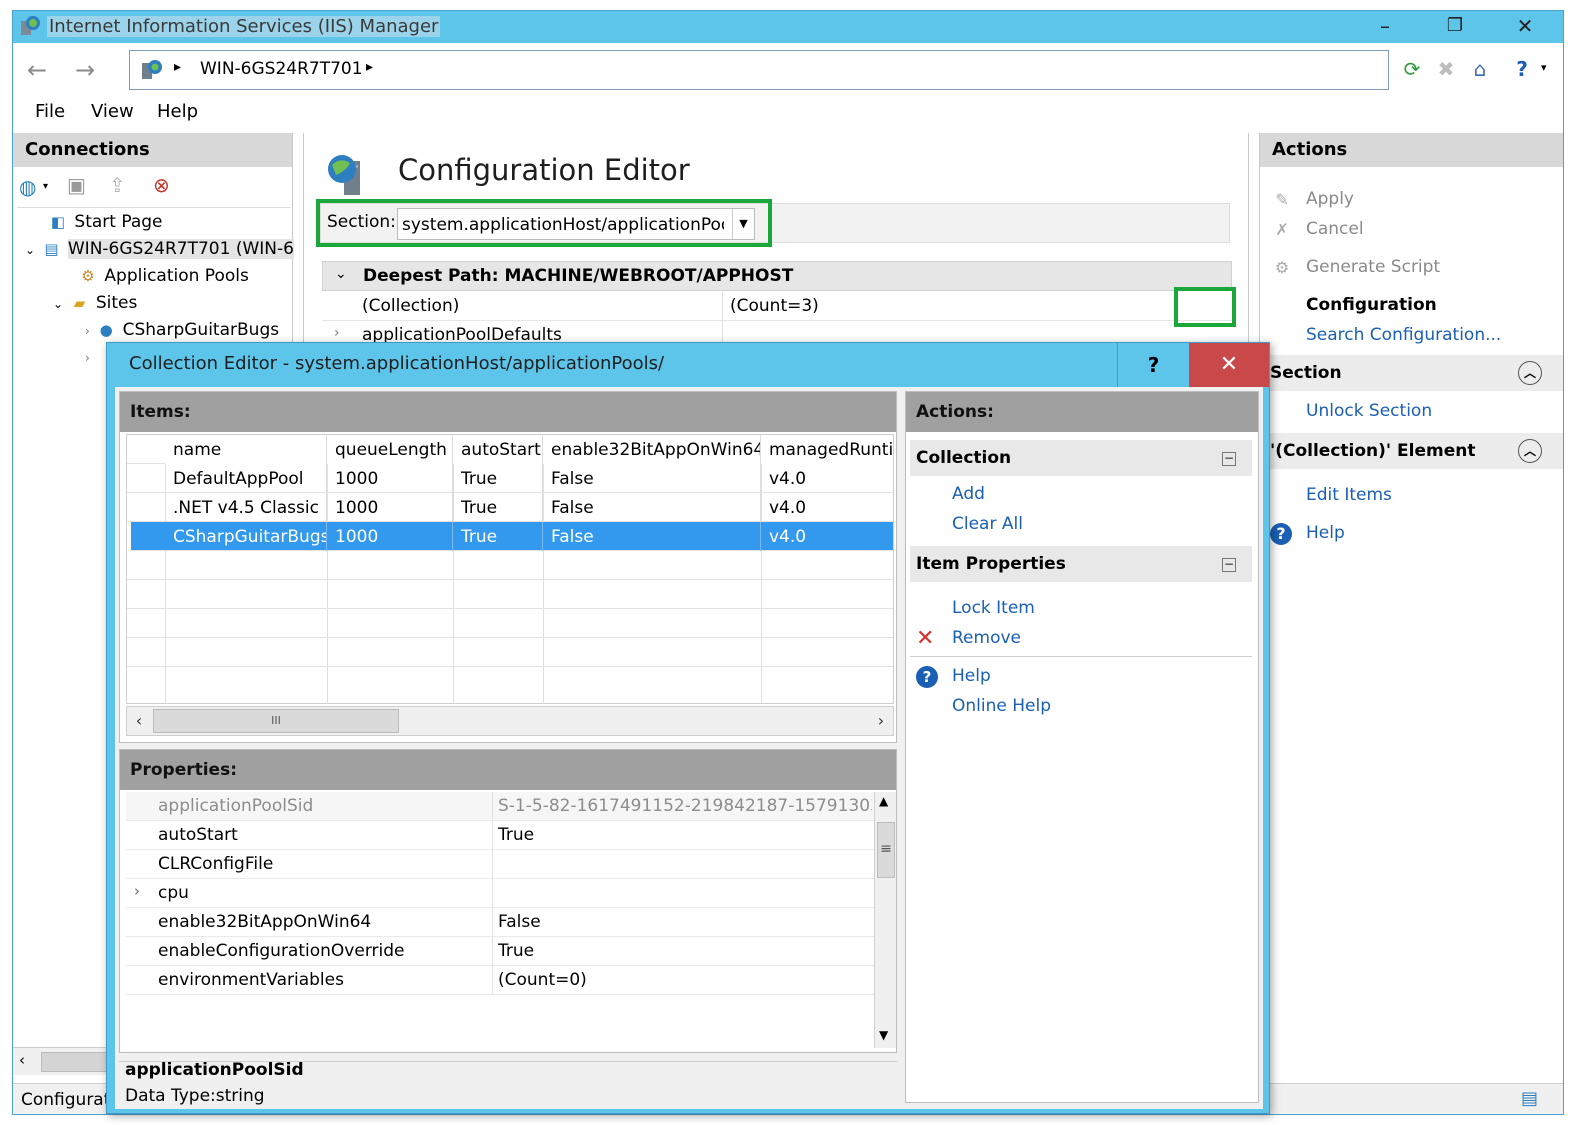 This screenshot has width=1576, height=1125. What do you see at coordinates (161, 185) in the screenshot?
I see `disconnect-icon: ⊗` at bounding box center [161, 185].